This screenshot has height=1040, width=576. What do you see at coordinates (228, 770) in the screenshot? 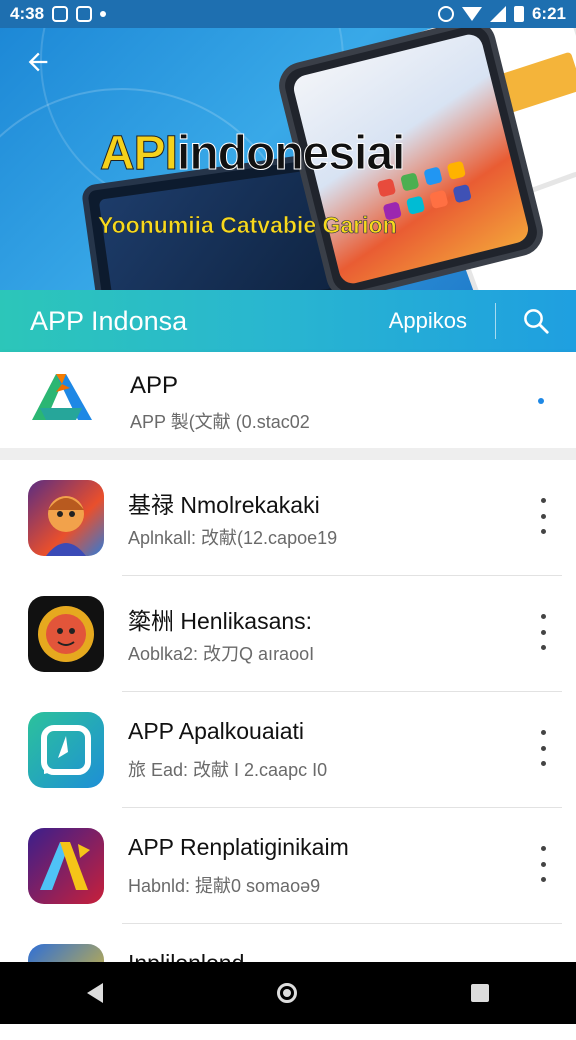
I see `app-subtitle: 旅 Ead: 改献 I 2.caapc I0` at bounding box center [228, 770].